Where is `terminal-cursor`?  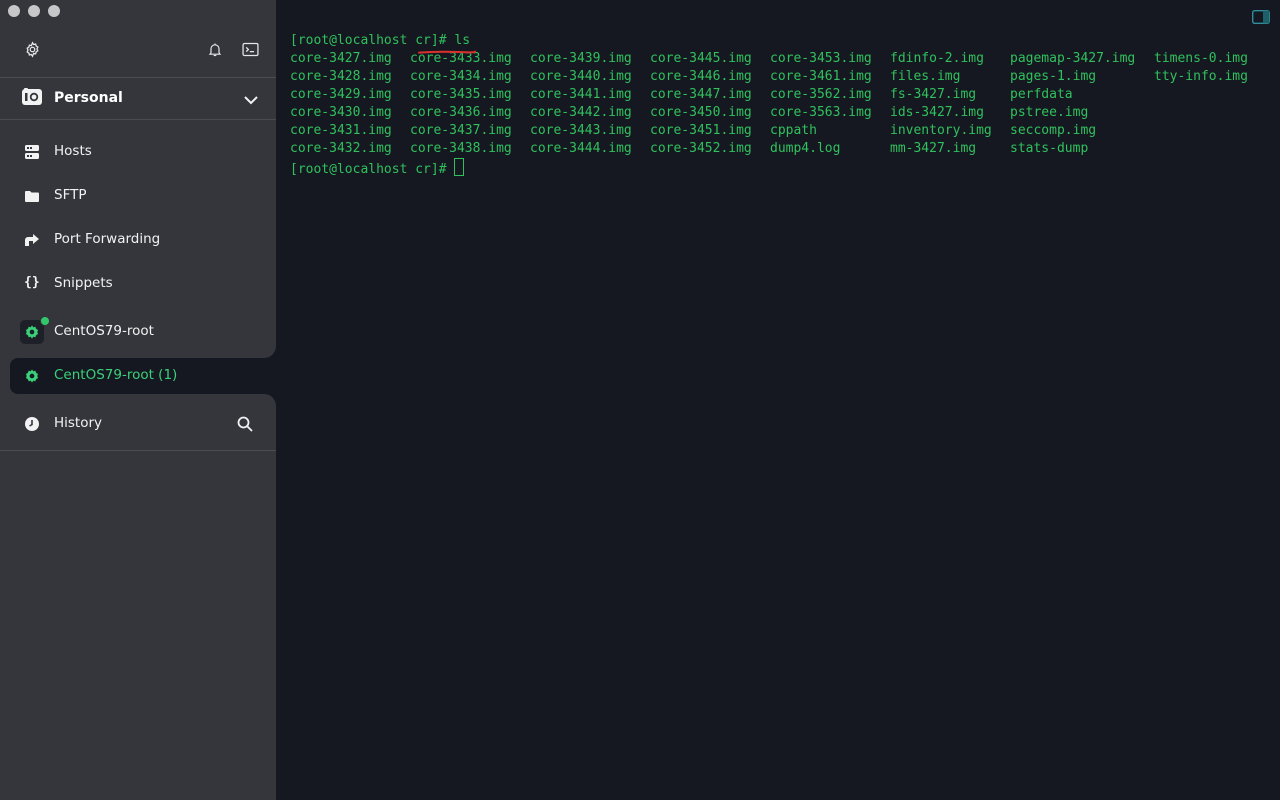 terminal-cursor is located at coordinates (459, 167).